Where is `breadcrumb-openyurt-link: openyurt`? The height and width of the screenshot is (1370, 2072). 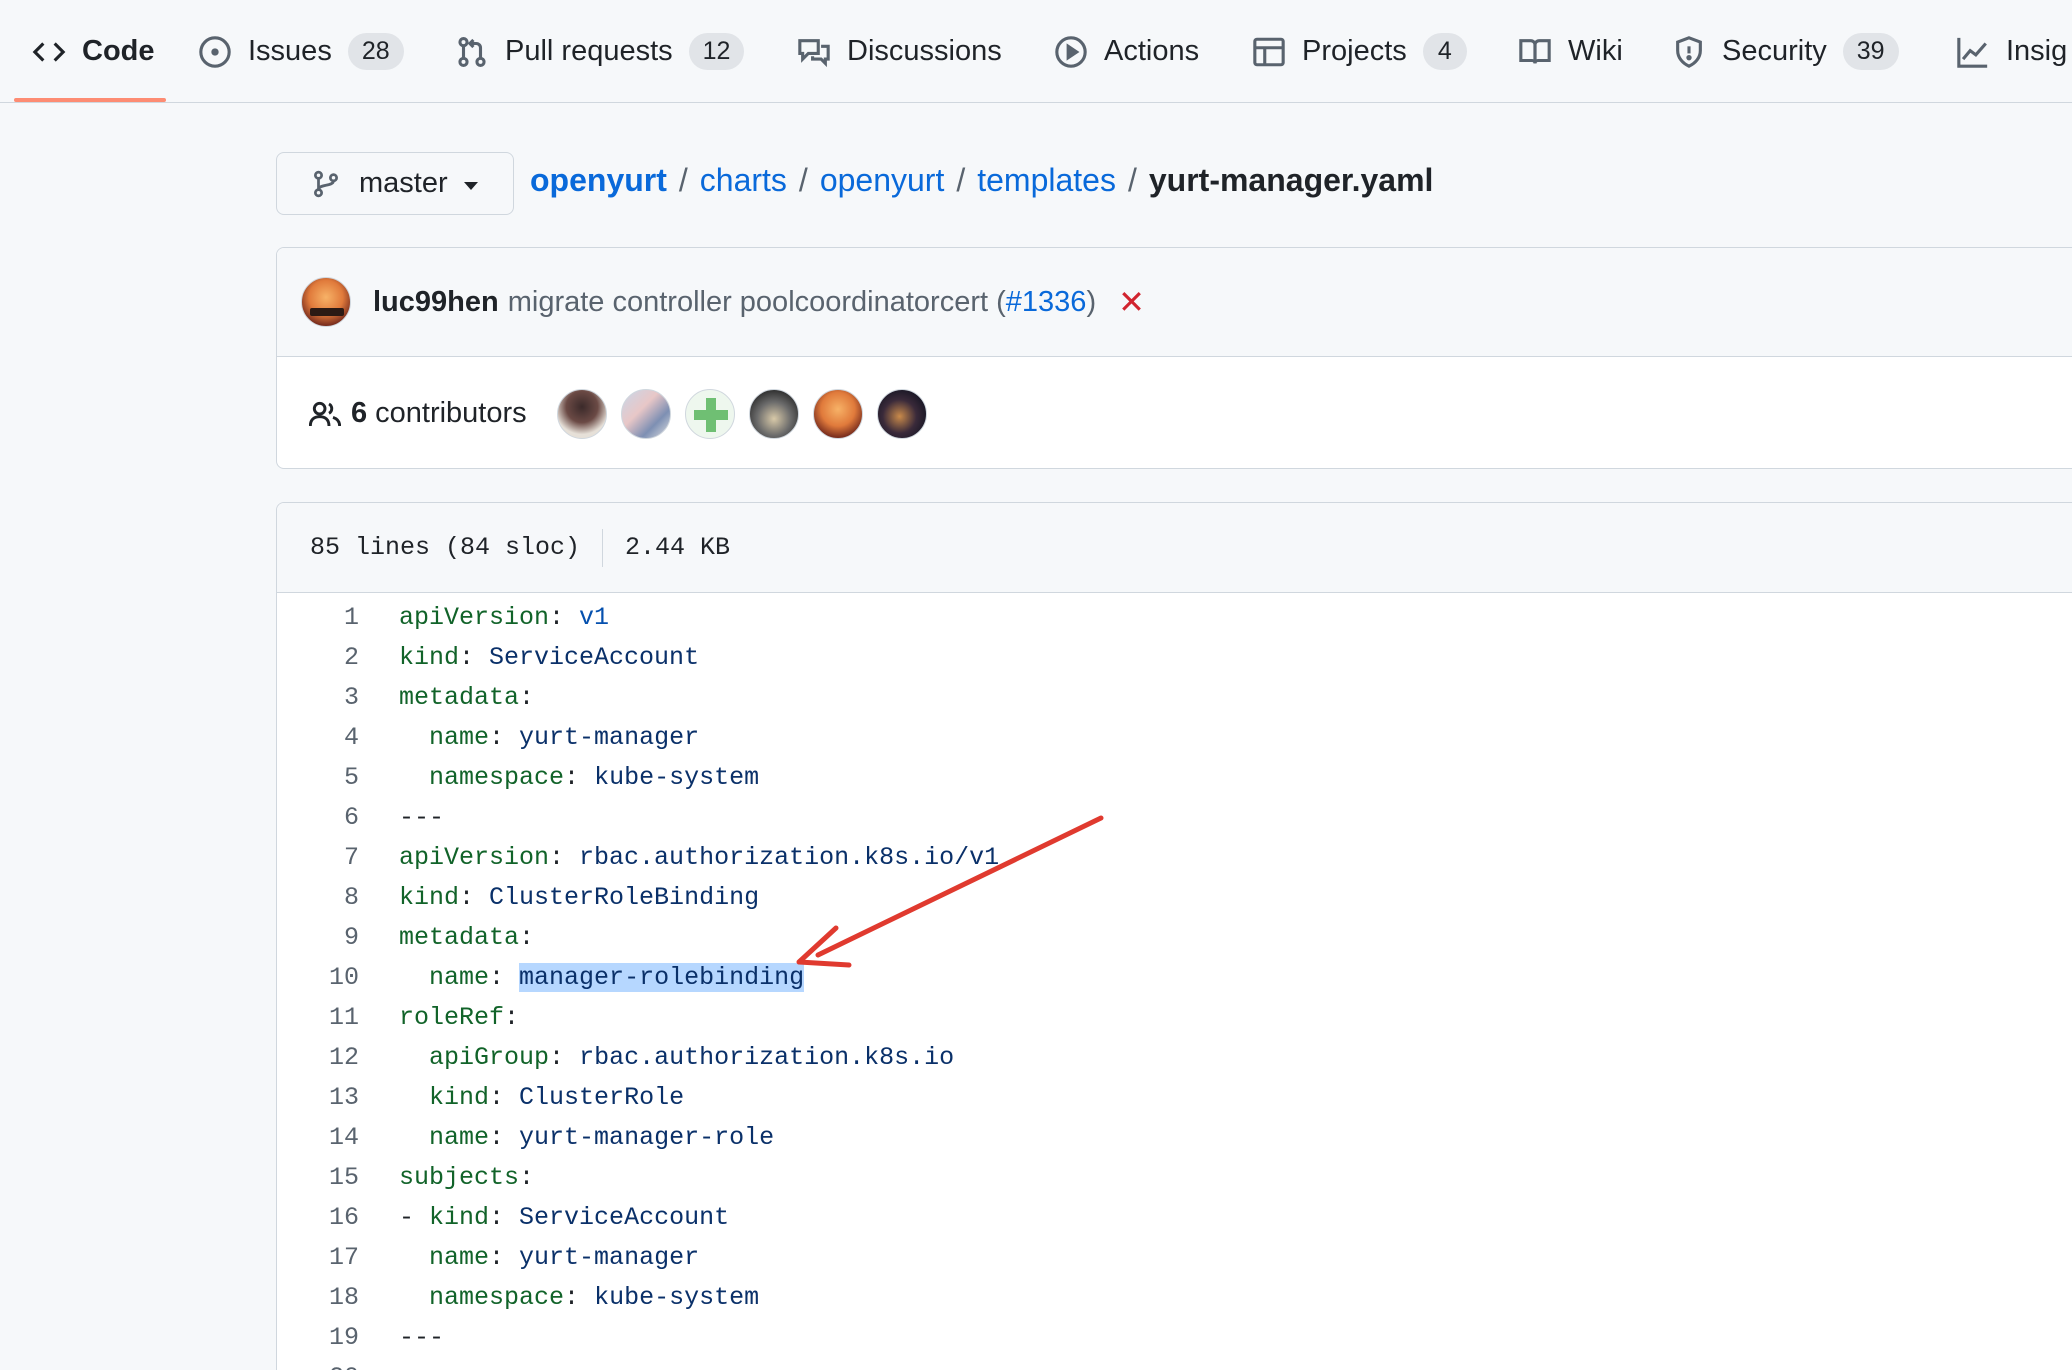
breadcrumb-openyurt-link: openyurt is located at coordinates (882, 180).